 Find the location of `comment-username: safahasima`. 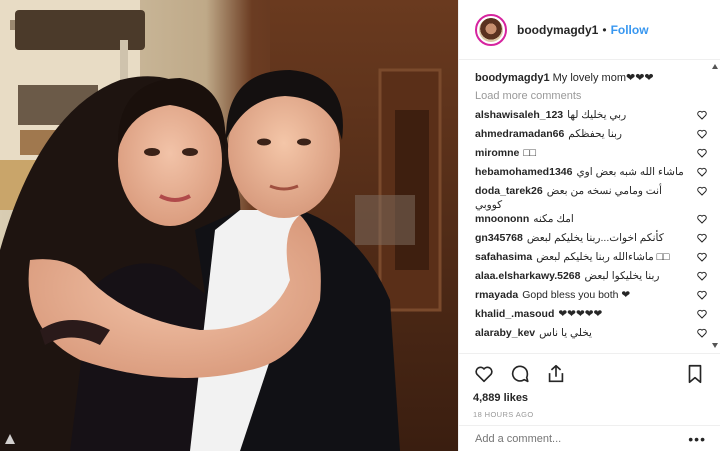

comment-username: safahasima is located at coordinates (503, 257).